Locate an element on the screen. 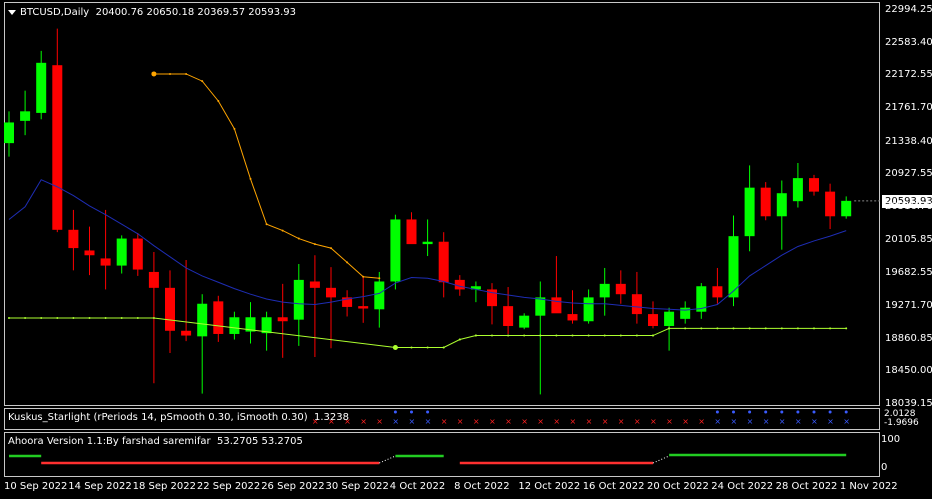 This screenshot has width=932, height=499. date-tick-label: 24 Oct 2022 is located at coordinates (742, 486).